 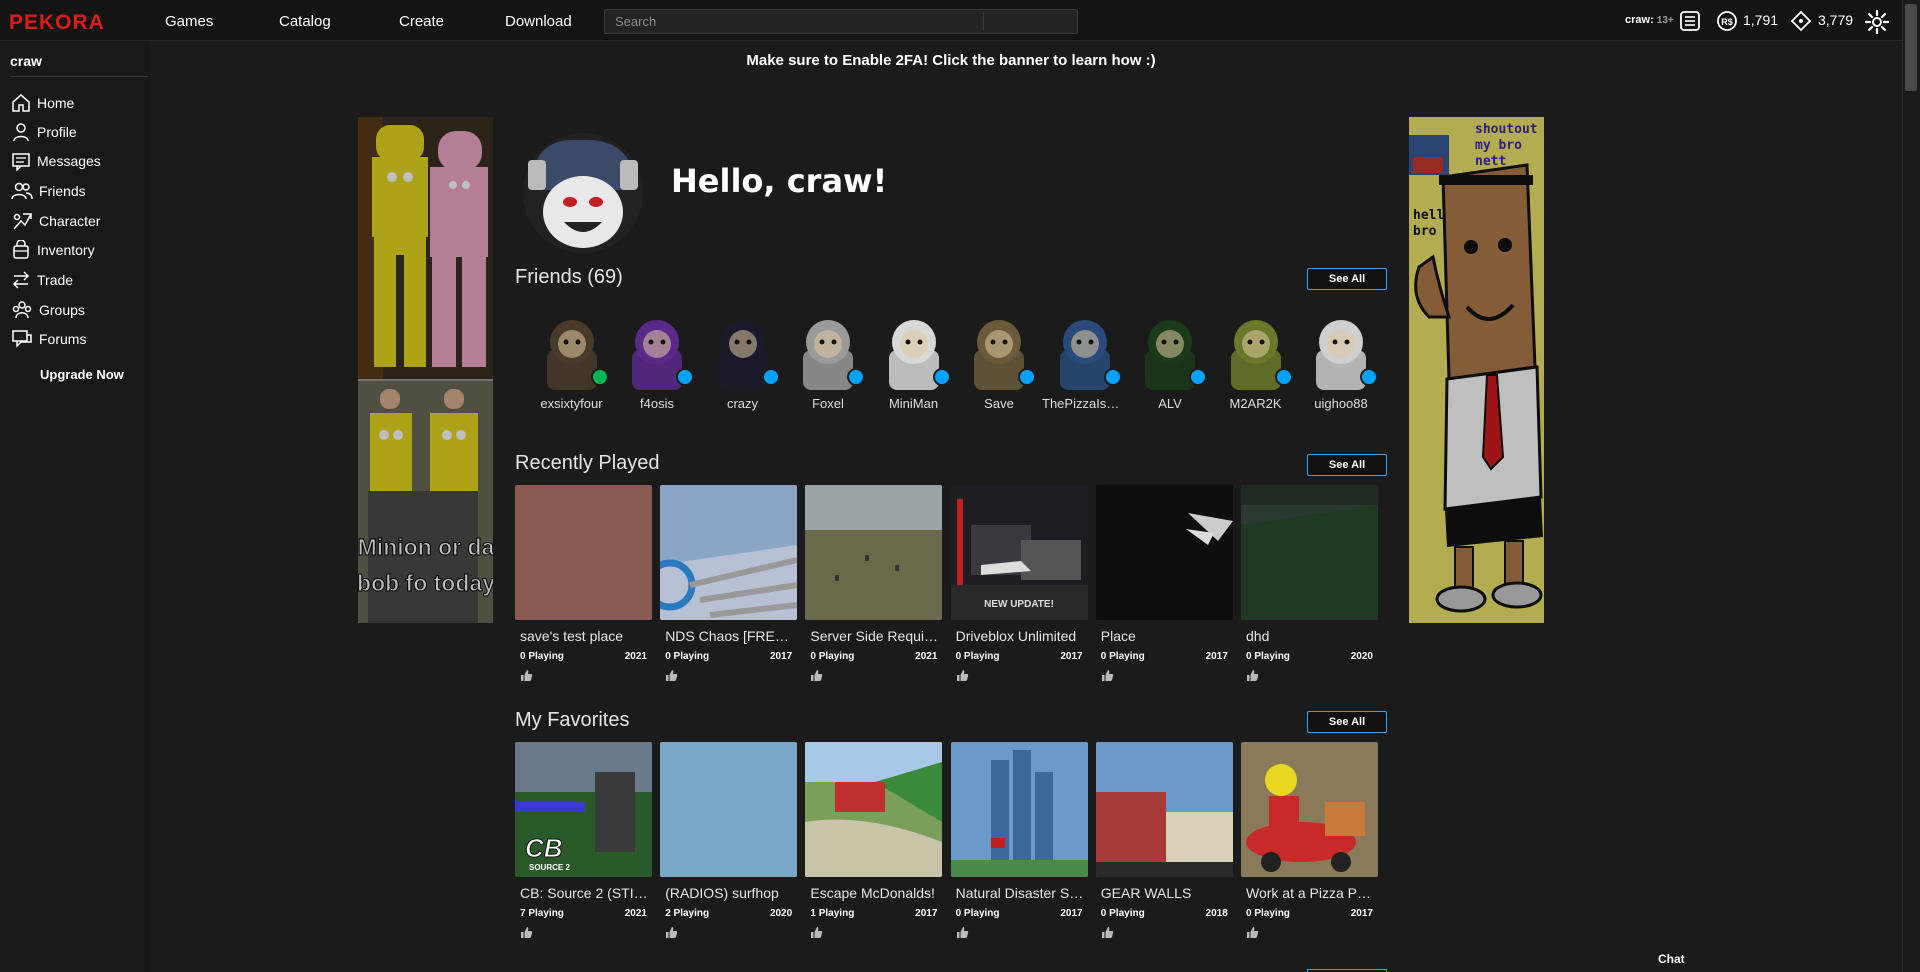 What do you see at coordinates (1165, 636) in the screenshot?
I see `game-title: Place` at bounding box center [1165, 636].